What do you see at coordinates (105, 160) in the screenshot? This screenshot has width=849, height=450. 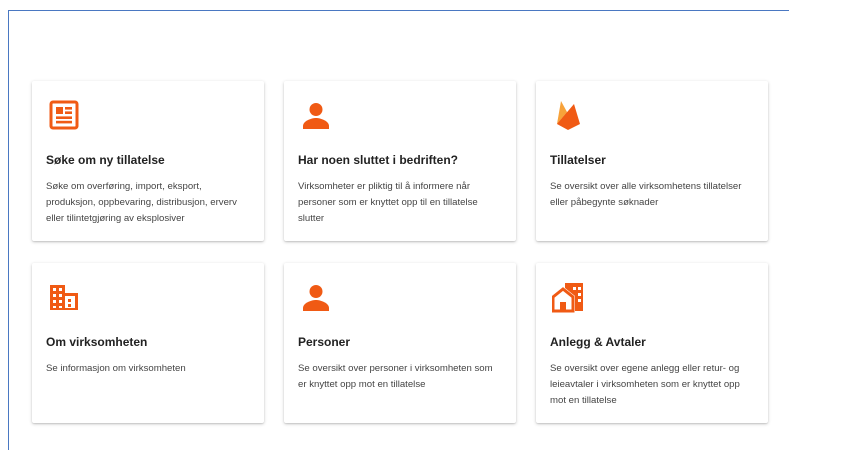 I see `card-title: Søke om ny tillatelse` at bounding box center [105, 160].